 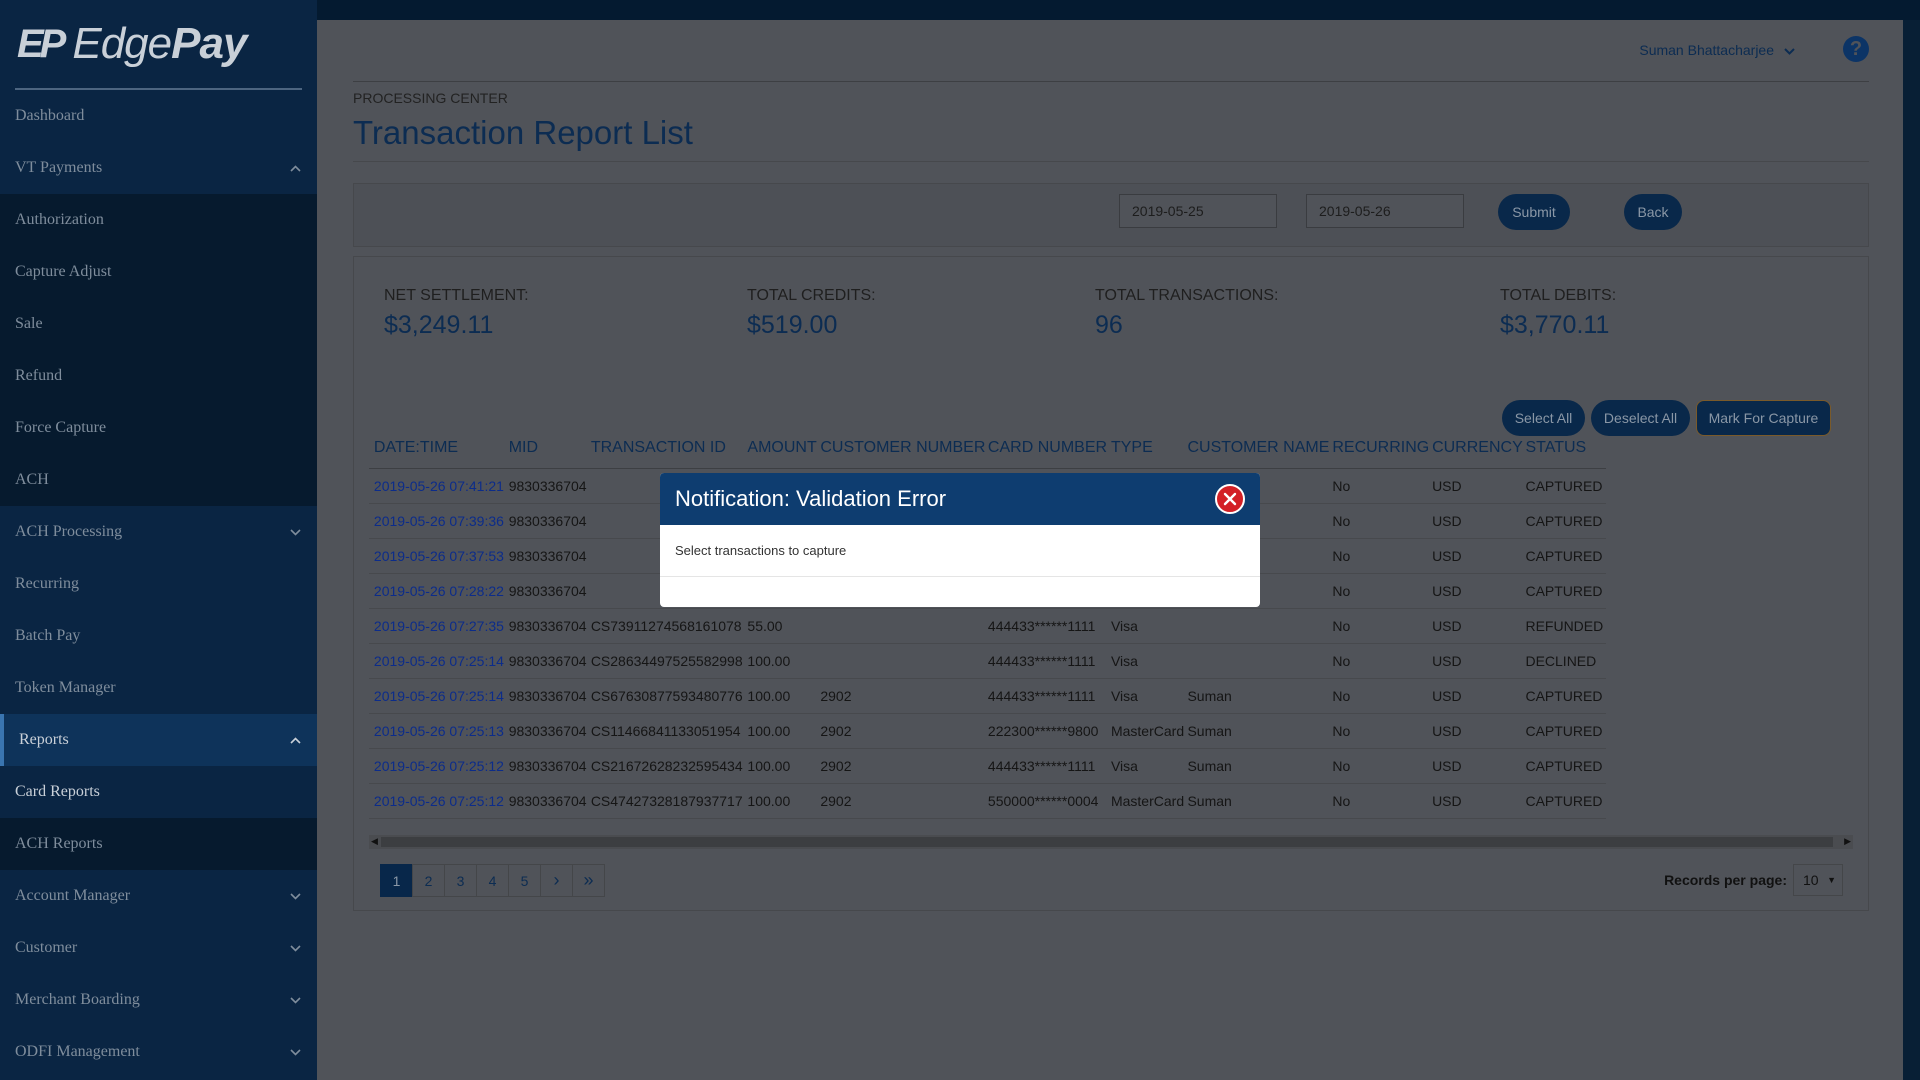 I want to click on sidebar-item-dashboard: Dashboard, so click(x=158, y=116).